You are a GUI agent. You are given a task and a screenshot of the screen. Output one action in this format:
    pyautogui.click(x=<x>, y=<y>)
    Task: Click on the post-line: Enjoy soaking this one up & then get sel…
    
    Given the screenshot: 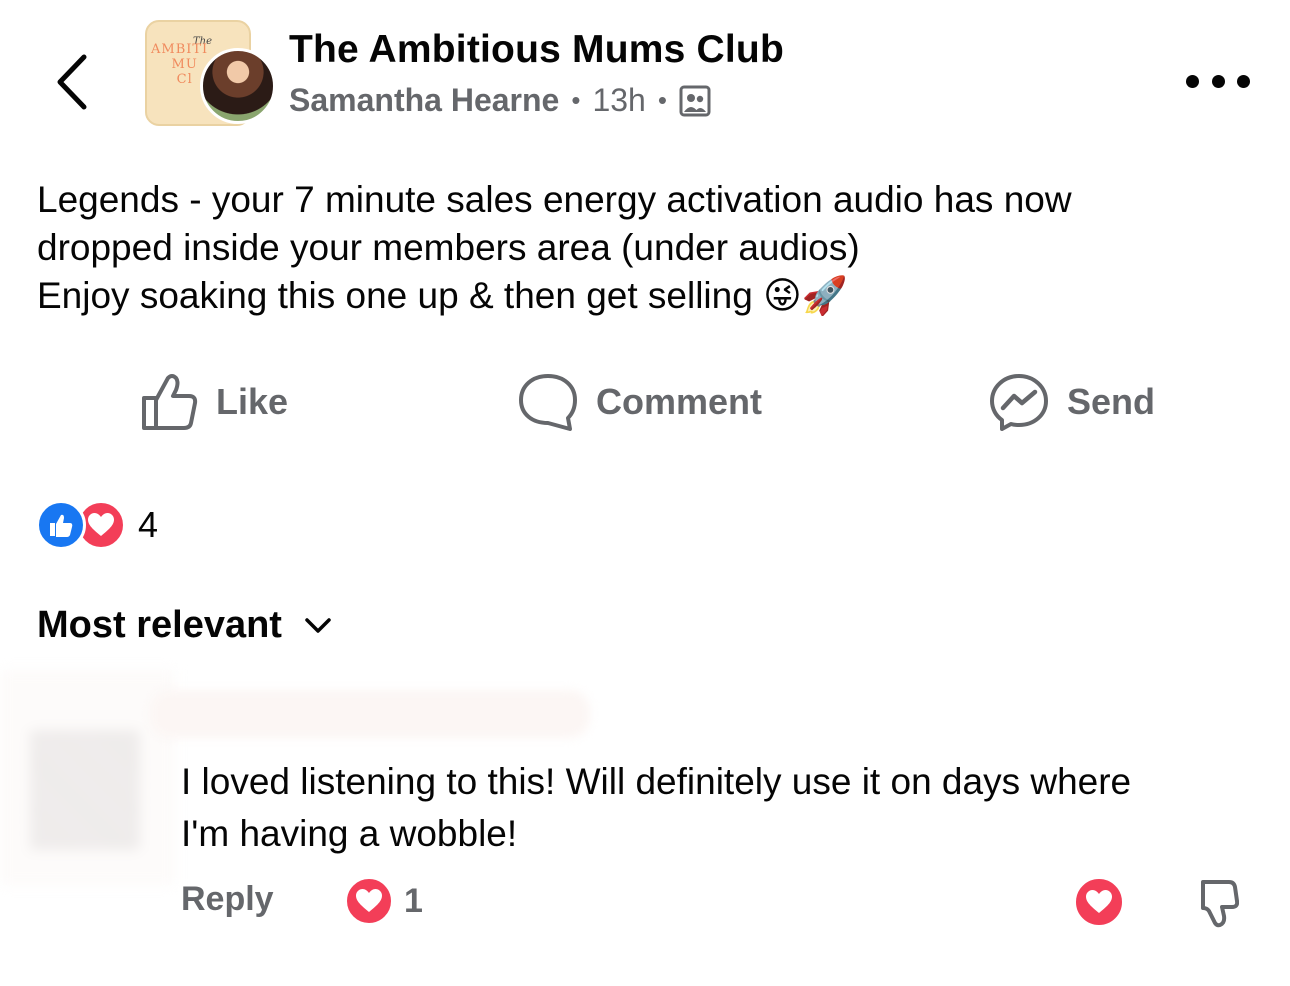 What is the action you would take?
    pyautogui.click(x=442, y=295)
    